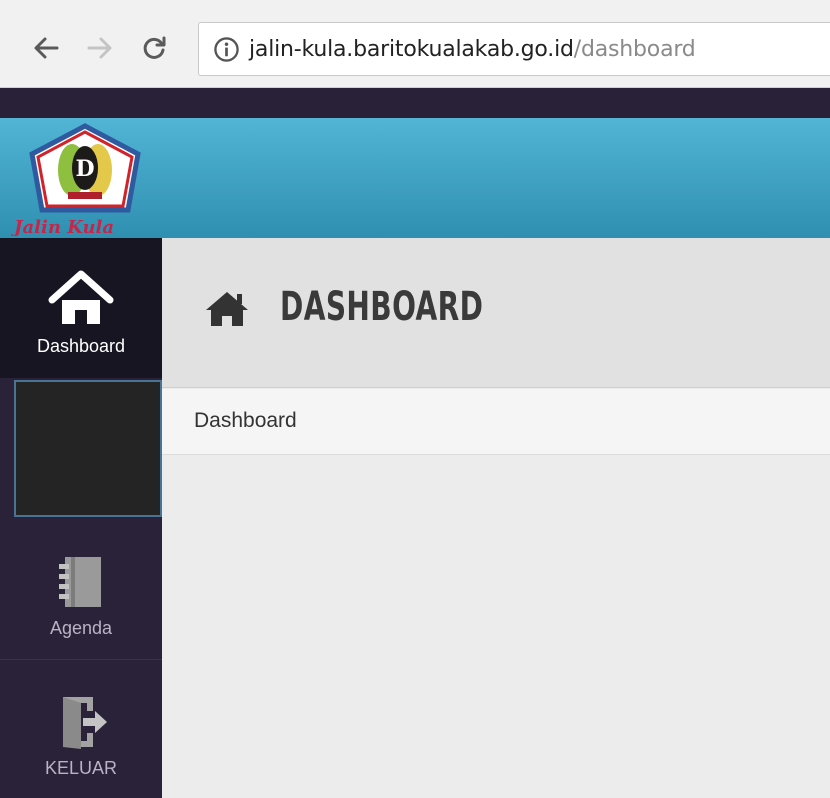 Image resolution: width=830 pixels, height=798 pixels. I want to click on breadcrumb: Dashboard, so click(496, 422).